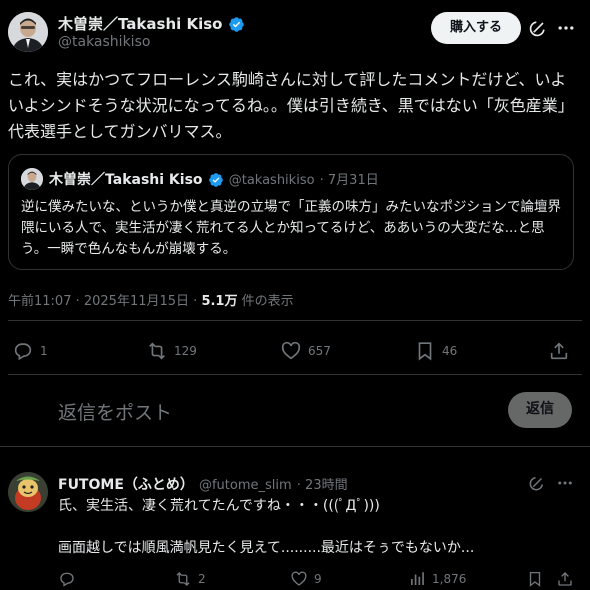  What do you see at coordinates (126, 485) in the screenshot?
I see `reply-author-name: FUTOME（ふとめ）` at bounding box center [126, 485].